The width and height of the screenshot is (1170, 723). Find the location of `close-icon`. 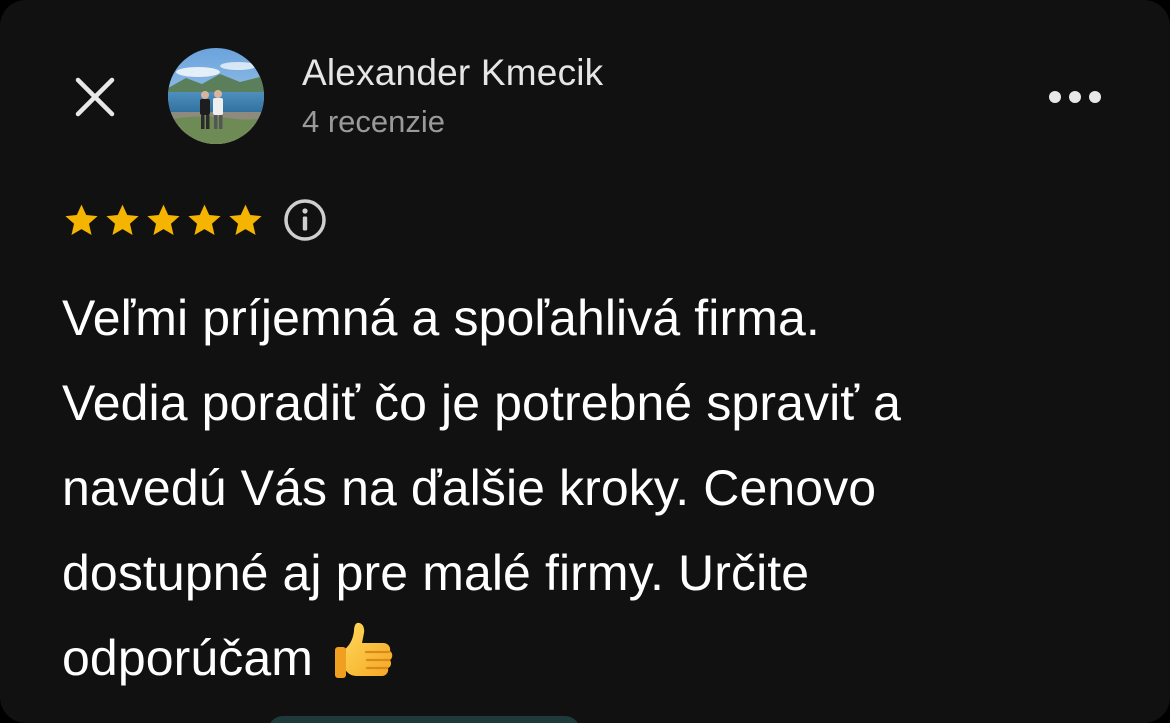

close-icon is located at coordinates (95, 97).